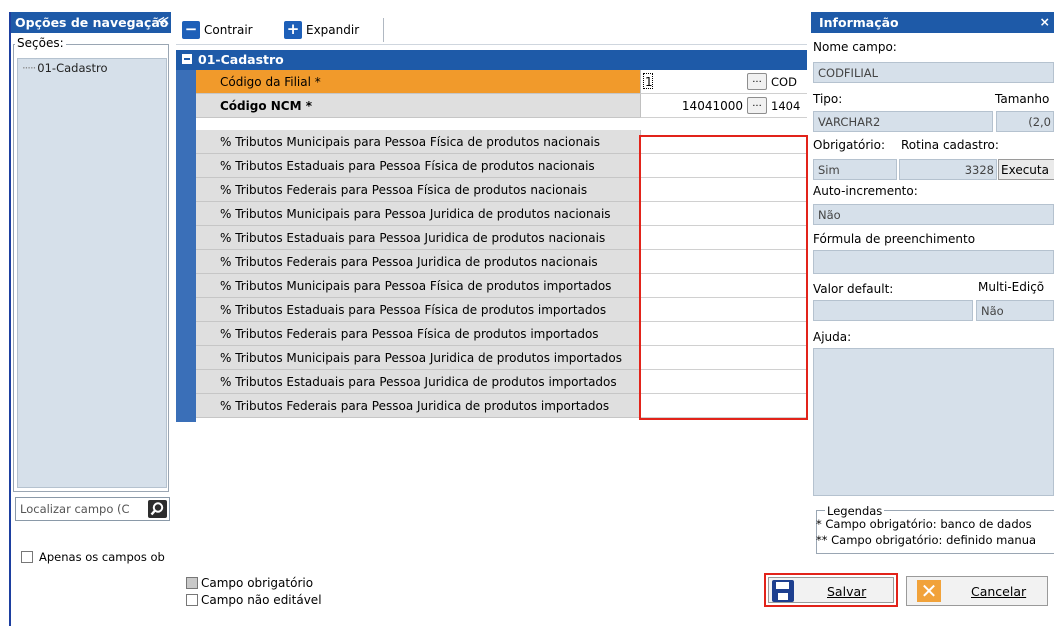 This screenshot has width=1054, height=626. Describe the element at coordinates (894, 239) in the screenshot. I see `formula-label: Fórmula de preenchimento` at that location.